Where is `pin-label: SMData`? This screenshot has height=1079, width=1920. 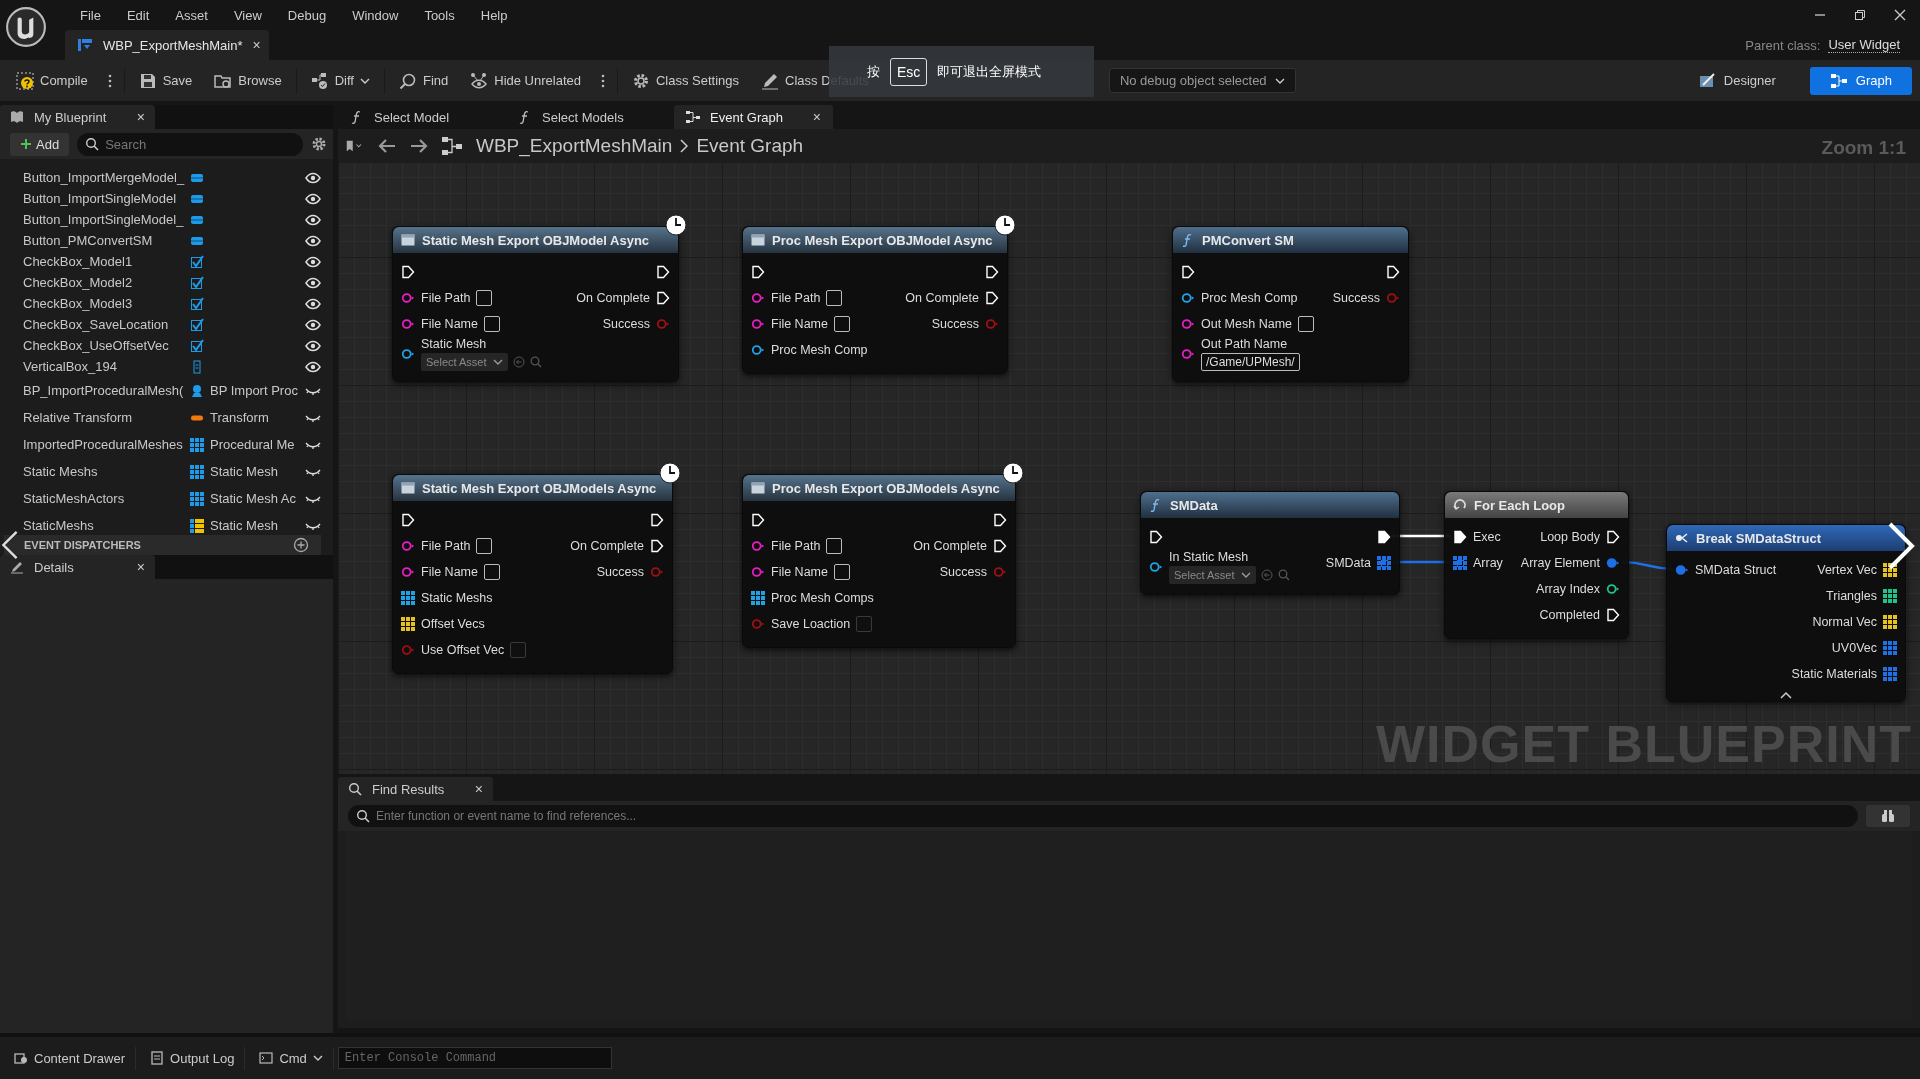
pin-label: SMData is located at coordinates (1348, 563).